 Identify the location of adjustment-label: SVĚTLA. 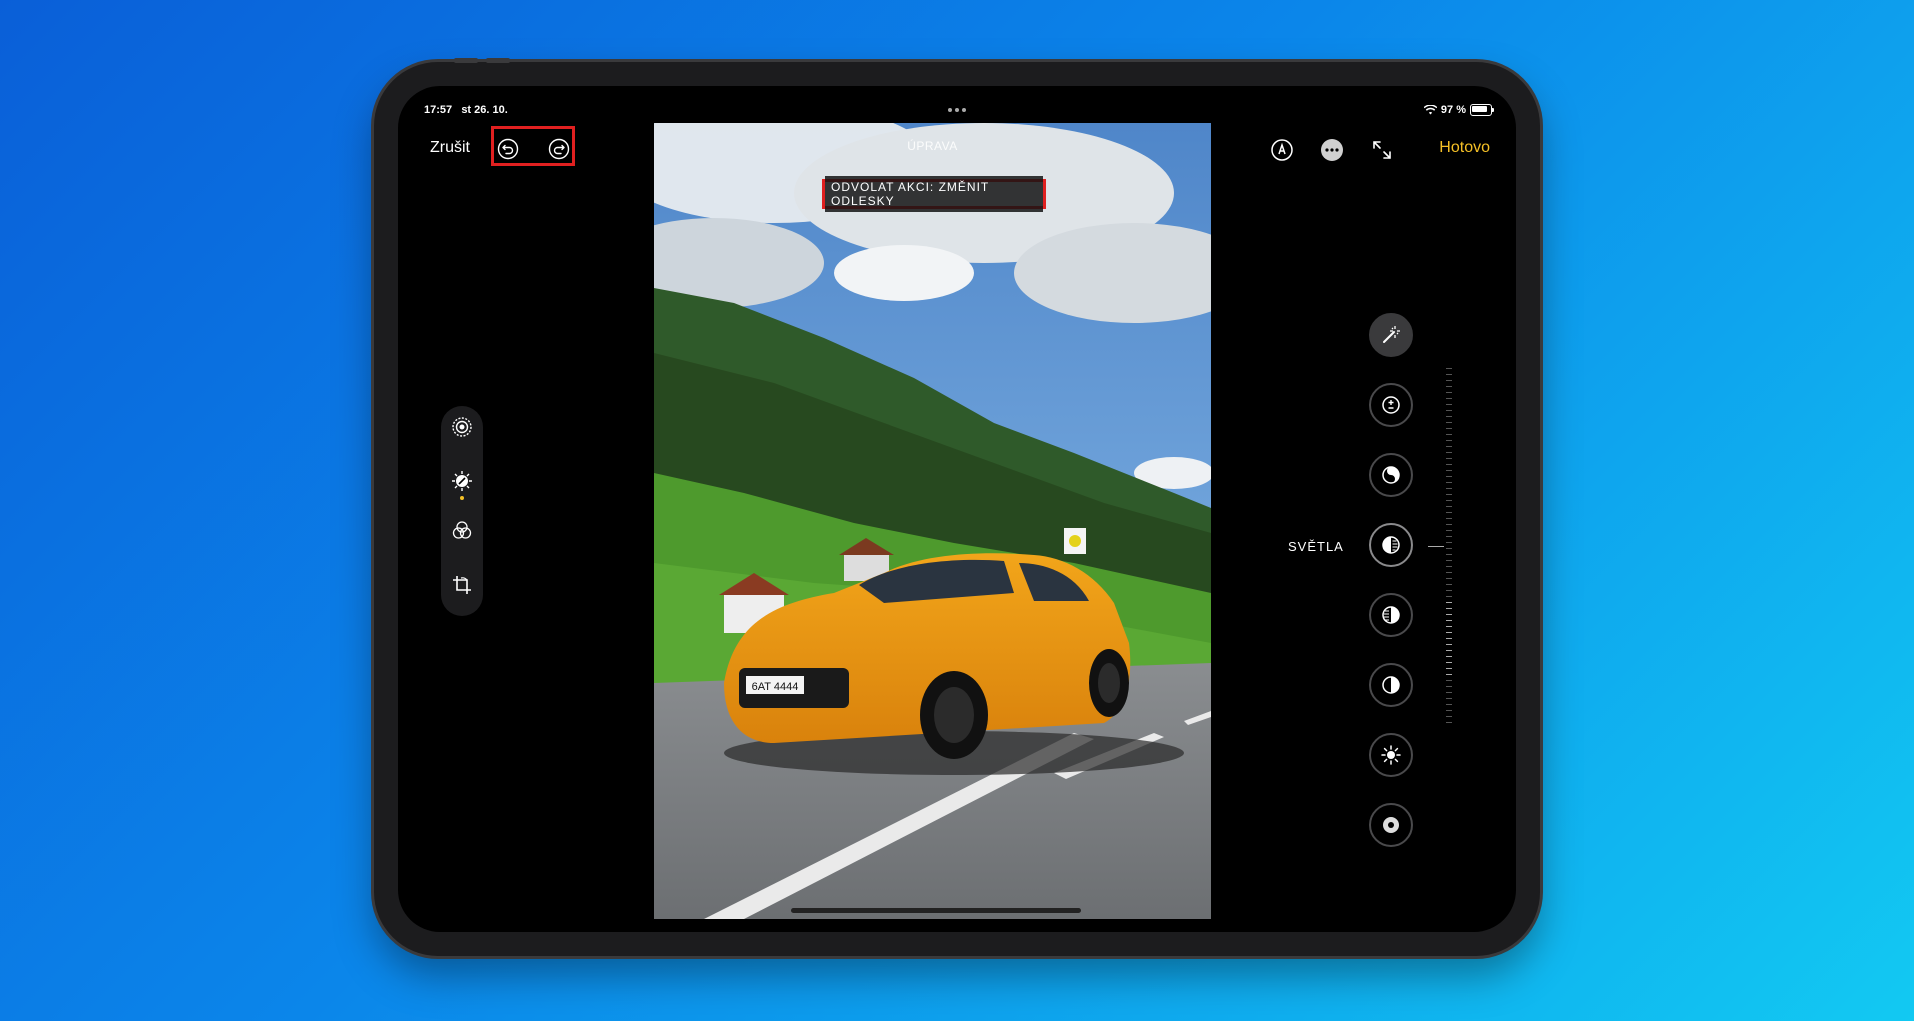
(1316, 546).